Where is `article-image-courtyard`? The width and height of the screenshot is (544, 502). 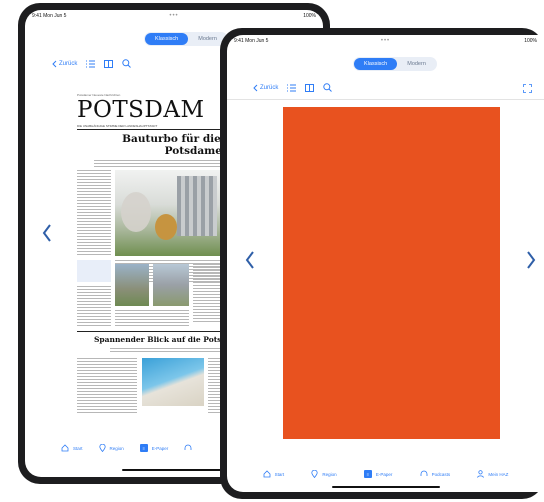
article-image-courtyard is located at coordinates (168, 213).